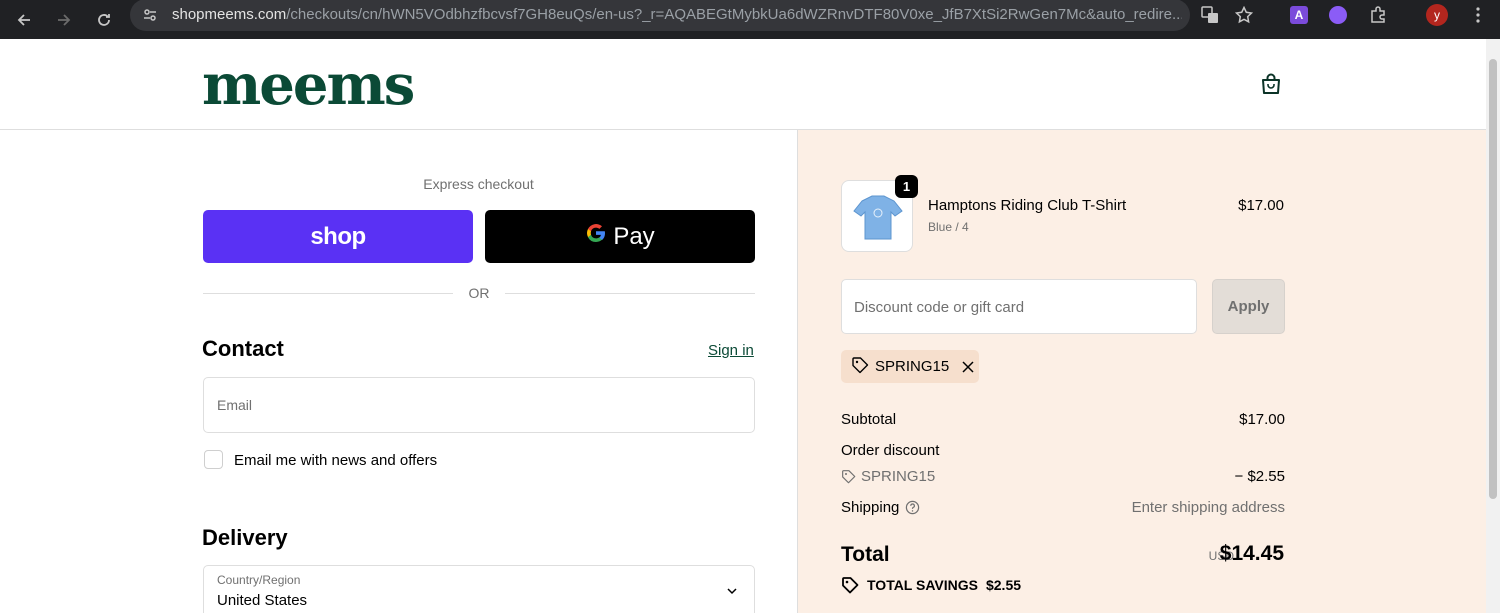 This screenshot has height=613, width=1500. What do you see at coordinates (1003, 585) in the screenshot?
I see `savings-value: $2.55` at bounding box center [1003, 585].